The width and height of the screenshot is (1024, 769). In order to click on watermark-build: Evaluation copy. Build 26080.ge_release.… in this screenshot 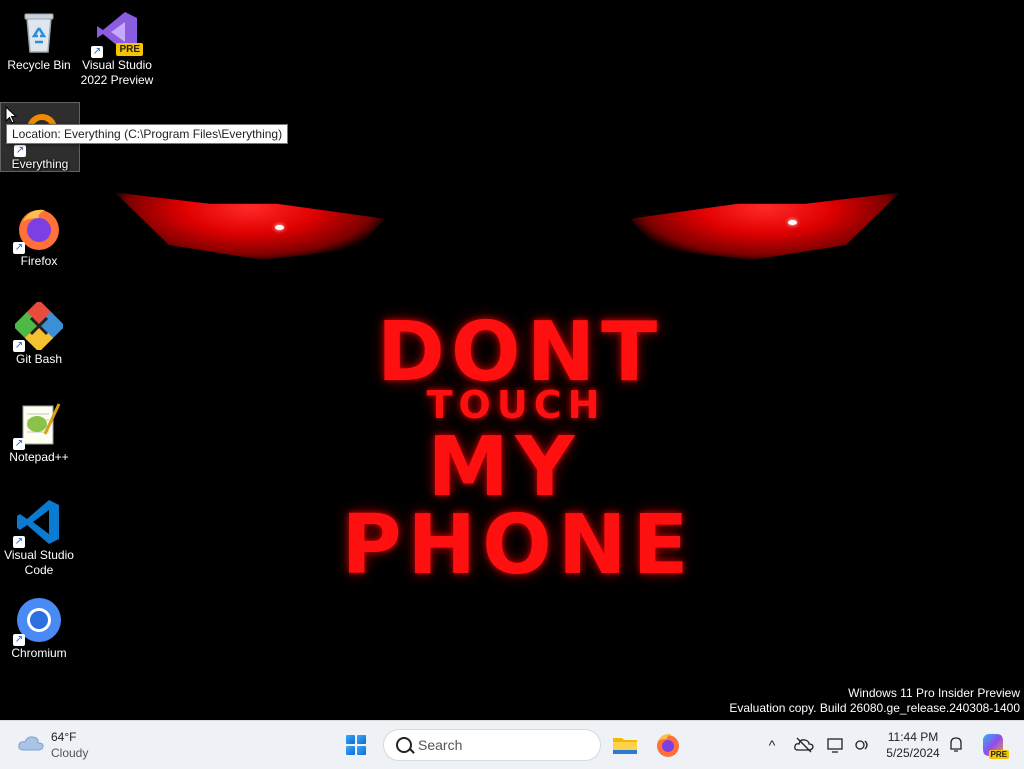, I will do `click(874, 708)`.